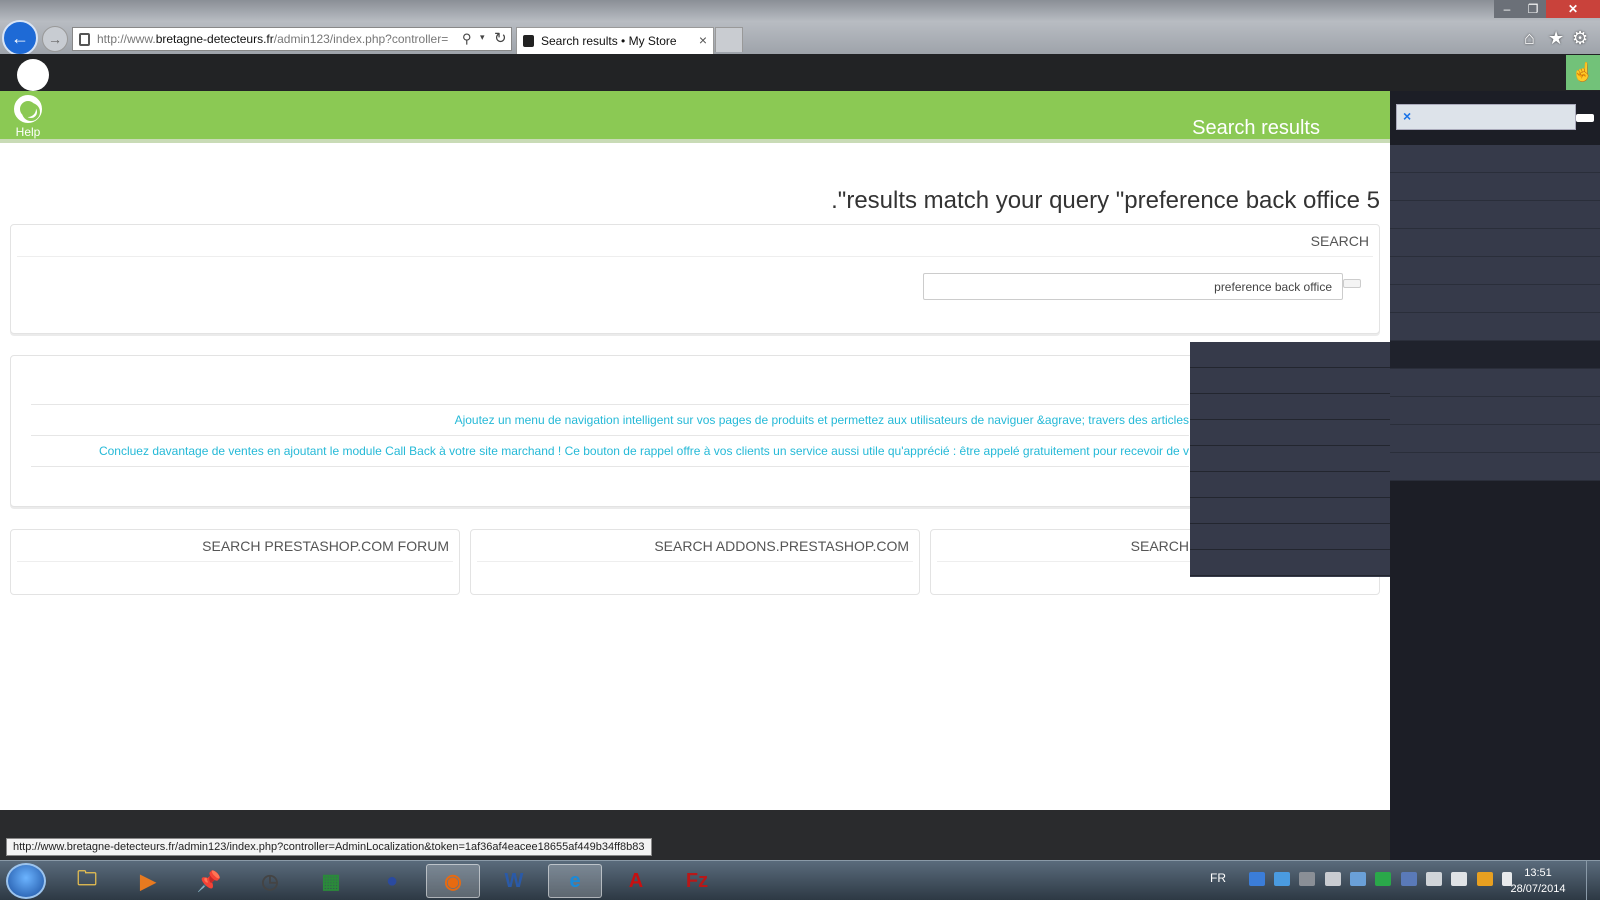 The image size is (1600, 900). I want to click on taskbar-app-clock: ◷, so click(270, 881).